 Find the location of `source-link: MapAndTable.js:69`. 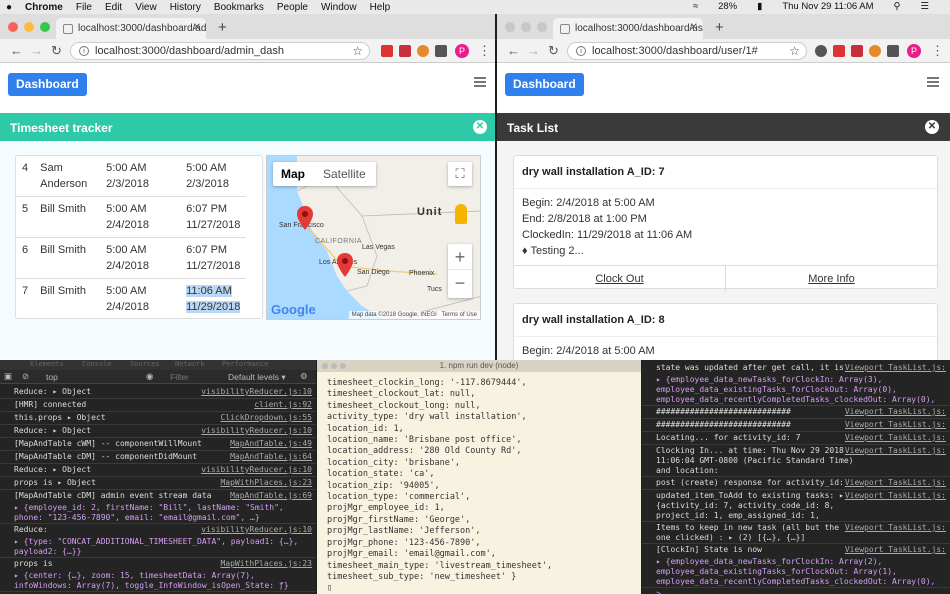

source-link: MapAndTable.js:69 is located at coordinates (271, 496).